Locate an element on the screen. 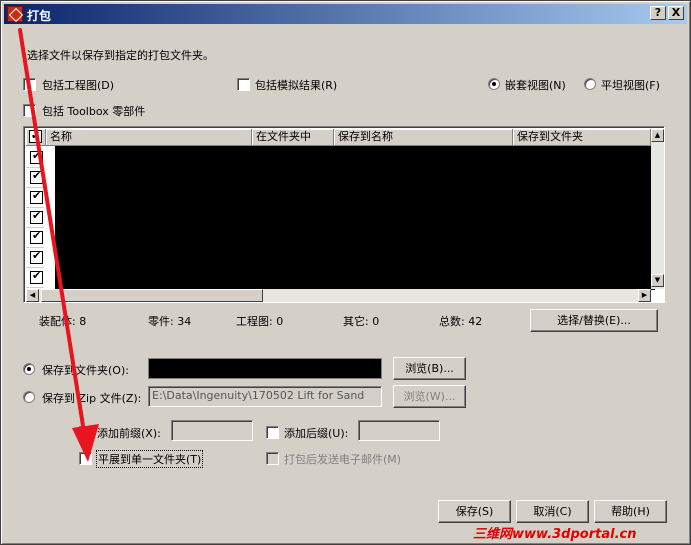 The width and height of the screenshot is (691, 545). vertical-scrollbar: ▲ ▼ is located at coordinates (657, 209).